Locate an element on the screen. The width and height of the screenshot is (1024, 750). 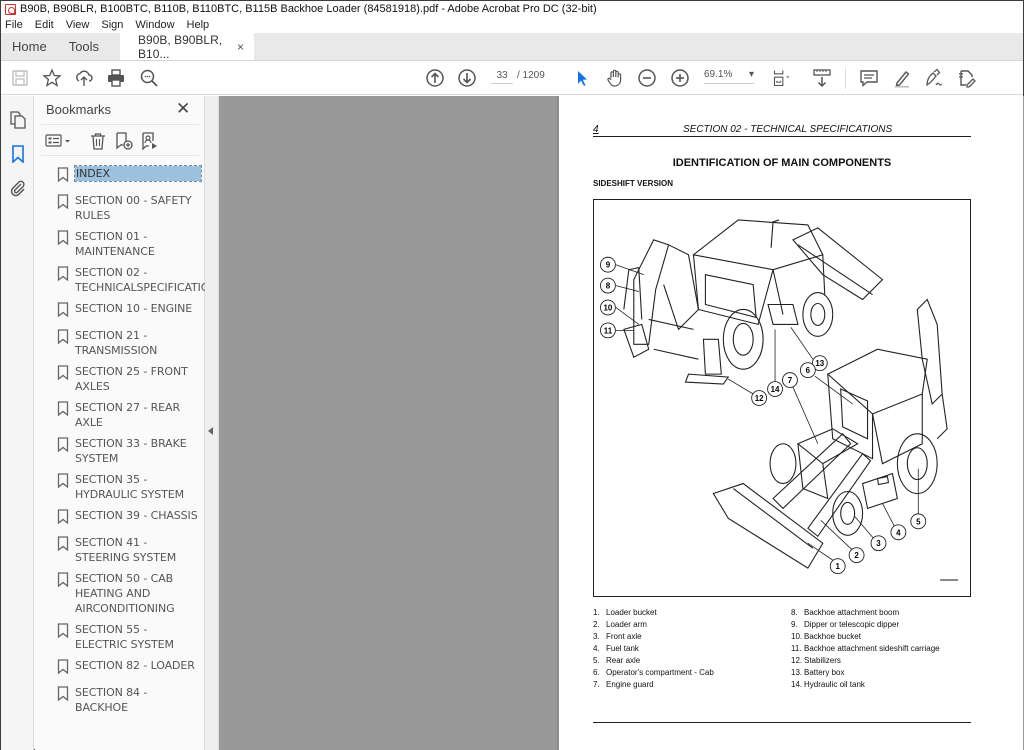
legend-text: Stabilizers is located at coordinates (822, 660).